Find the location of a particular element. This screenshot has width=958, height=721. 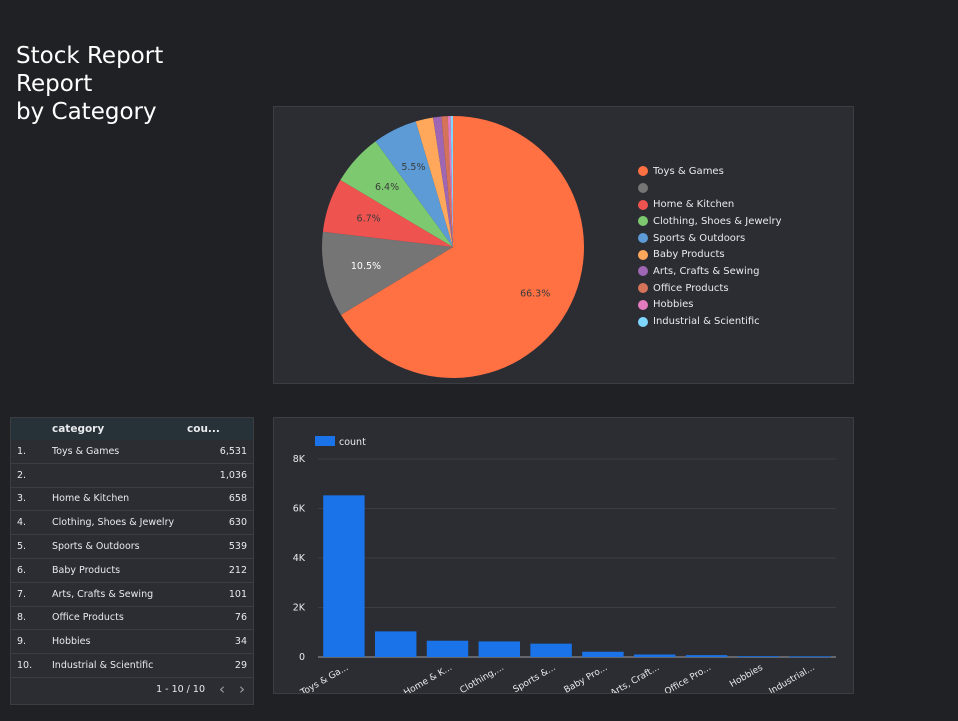

y-tick-label: 2K is located at coordinates (299, 608).